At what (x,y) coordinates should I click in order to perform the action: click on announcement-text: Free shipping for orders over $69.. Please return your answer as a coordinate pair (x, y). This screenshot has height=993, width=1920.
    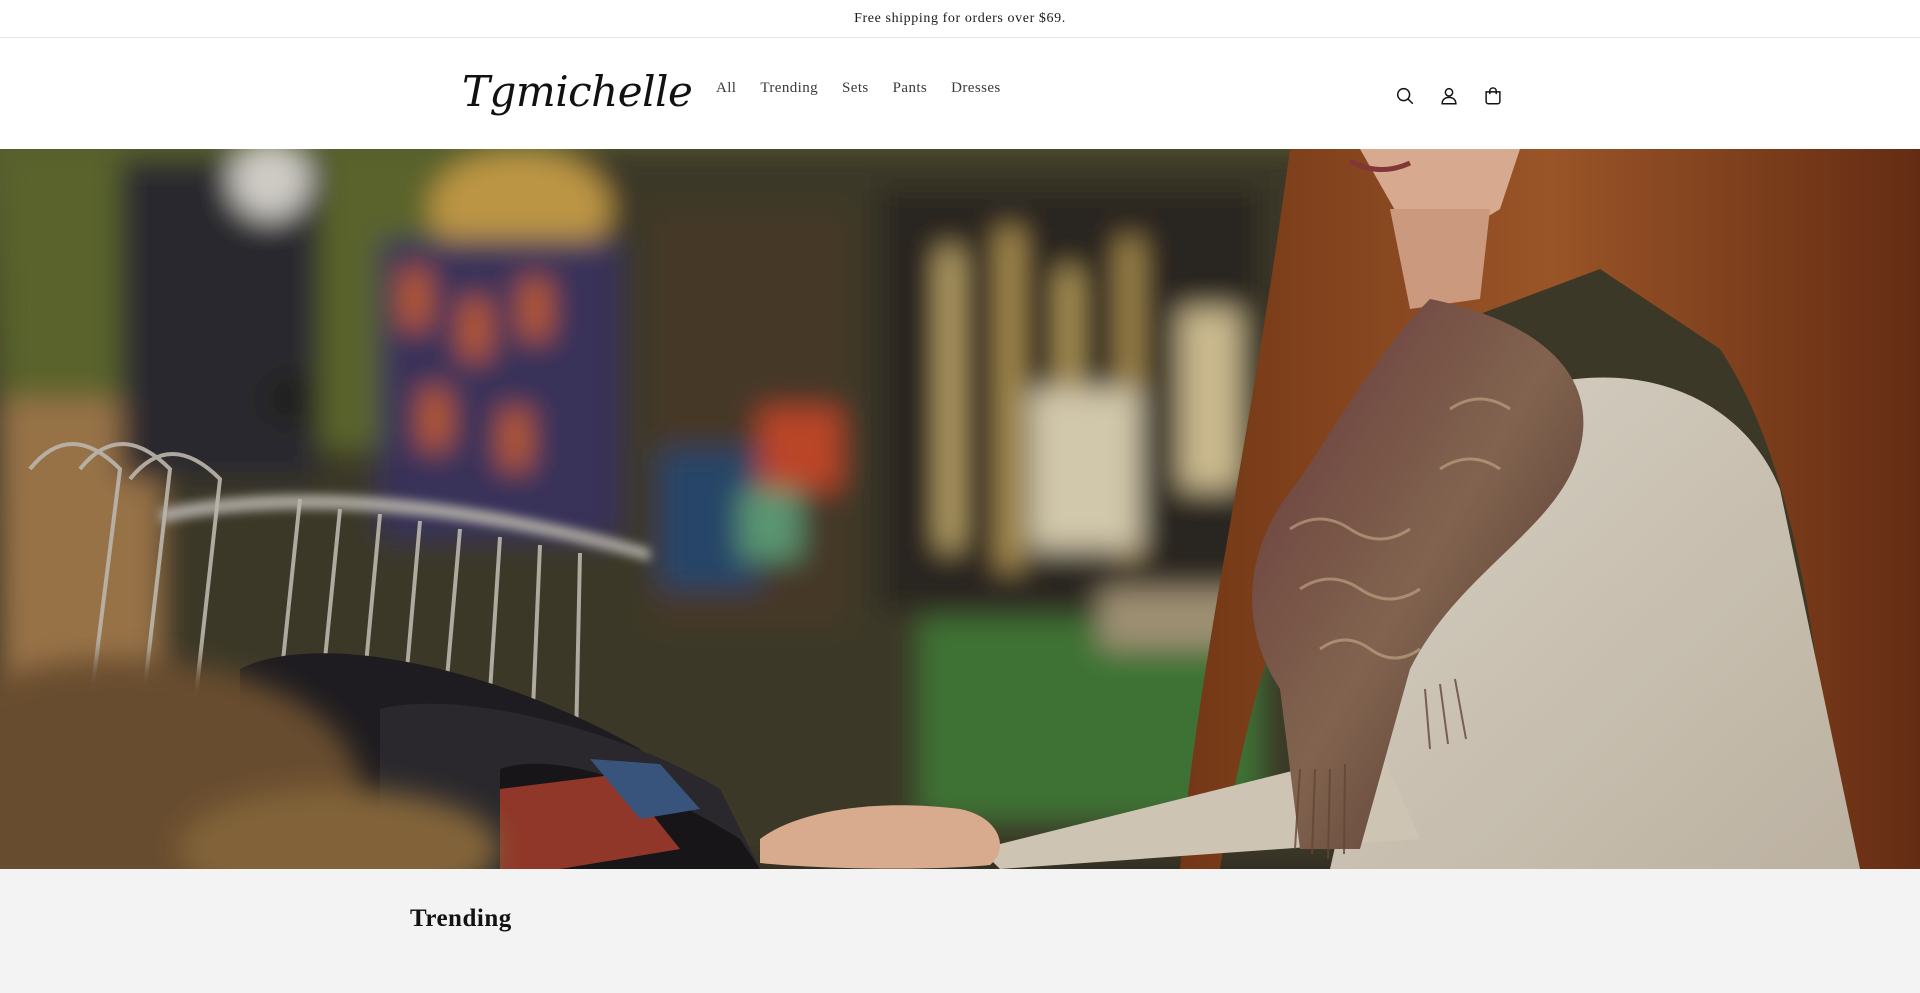
    Looking at the image, I should click on (960, 18).